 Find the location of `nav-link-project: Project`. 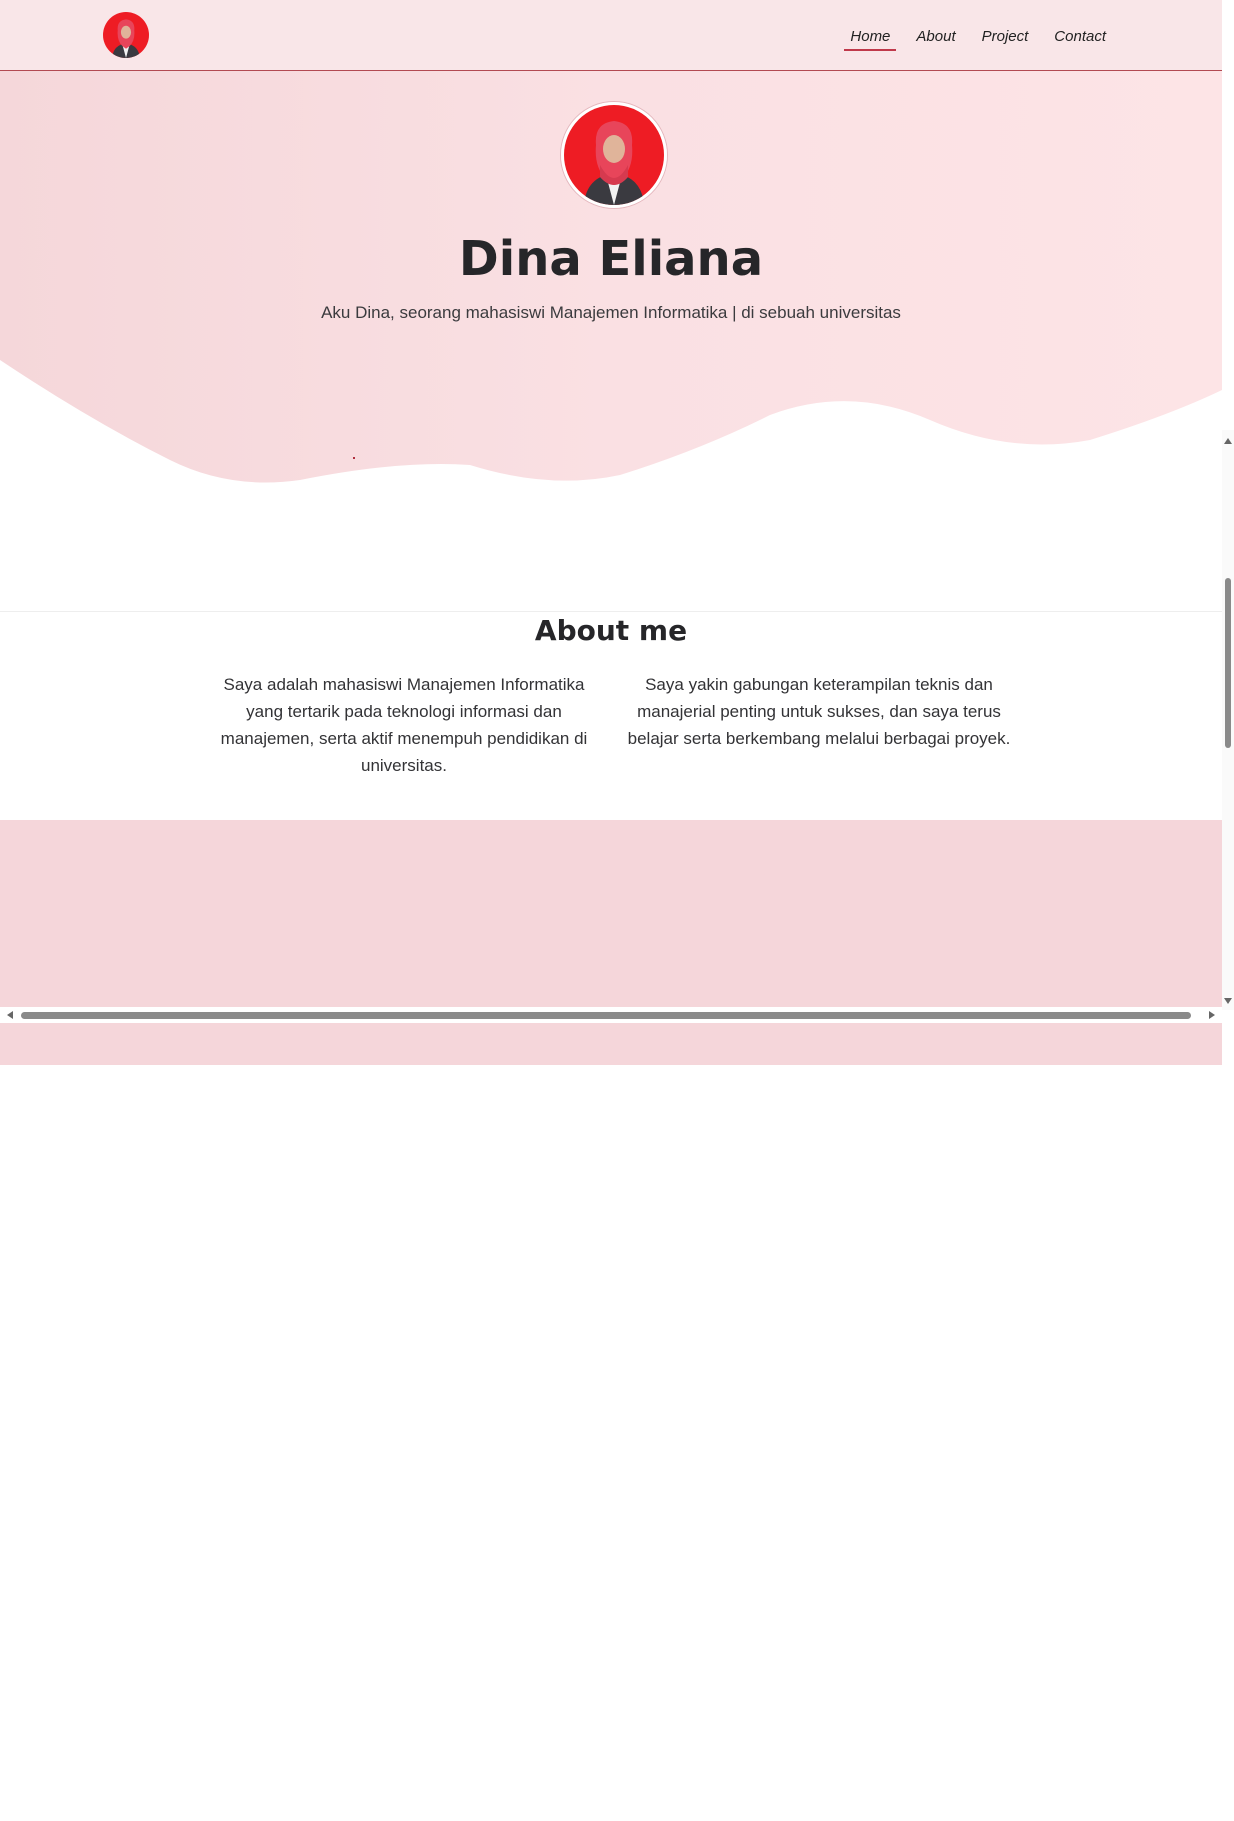

nav-link-project: Project is located at coordinates (1005, 39).